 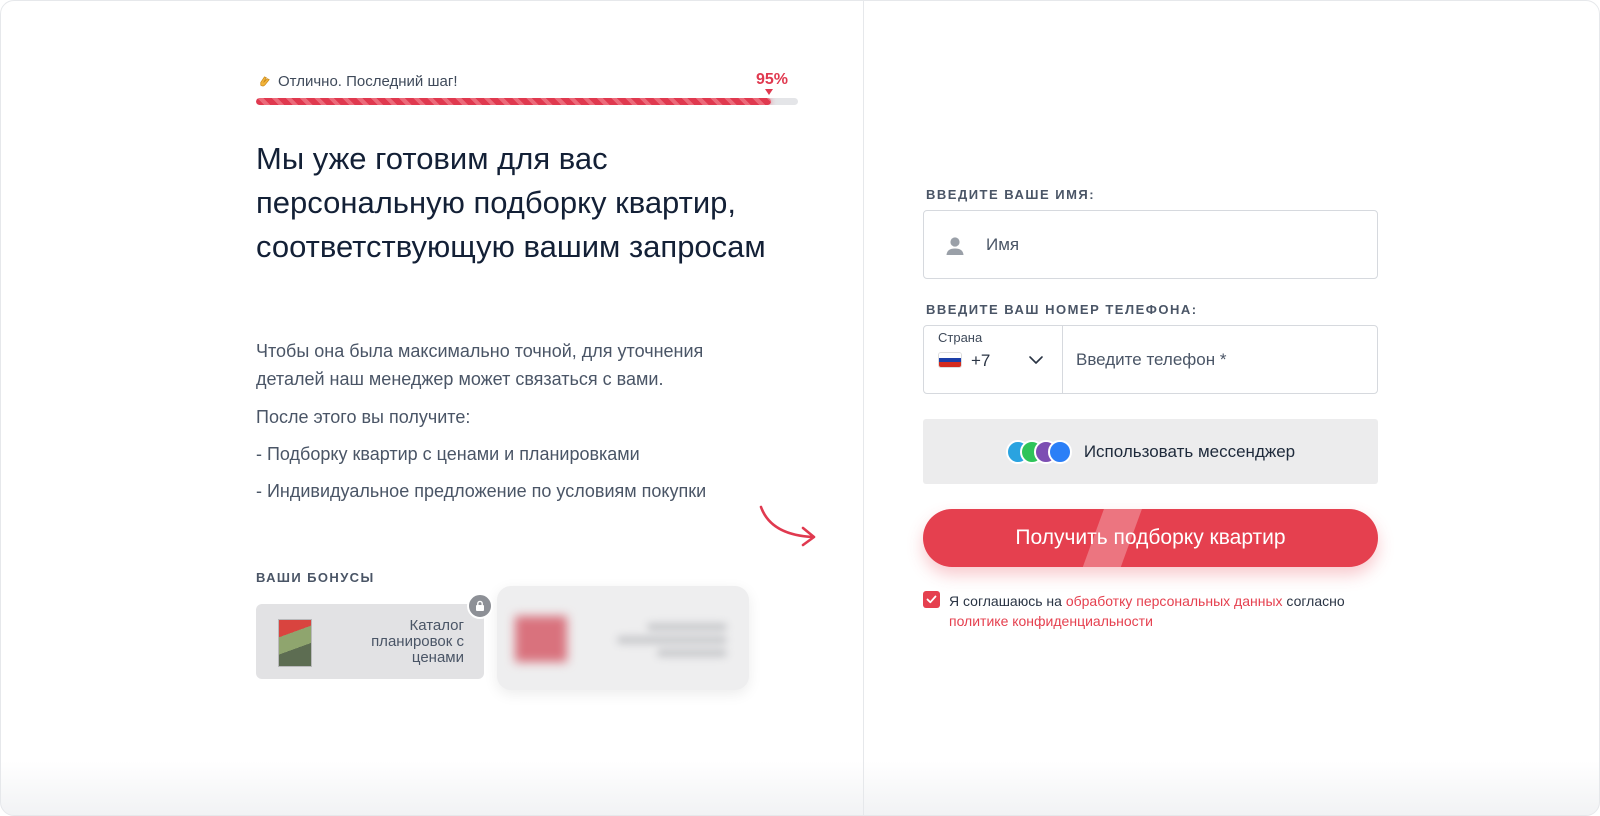 What do you see at coordinates (1005, 601) in the screenshot?
I see `consent-prefix: Я соглашаюсь на` at bounding box center [1005, 601].